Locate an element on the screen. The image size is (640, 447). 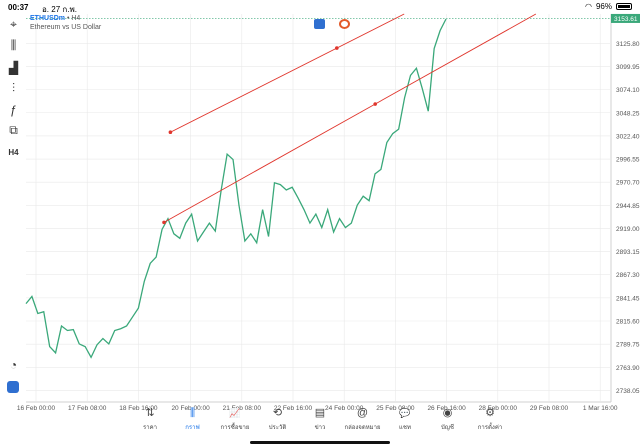
nav-label: แชท is located at coordinates (405, 428).